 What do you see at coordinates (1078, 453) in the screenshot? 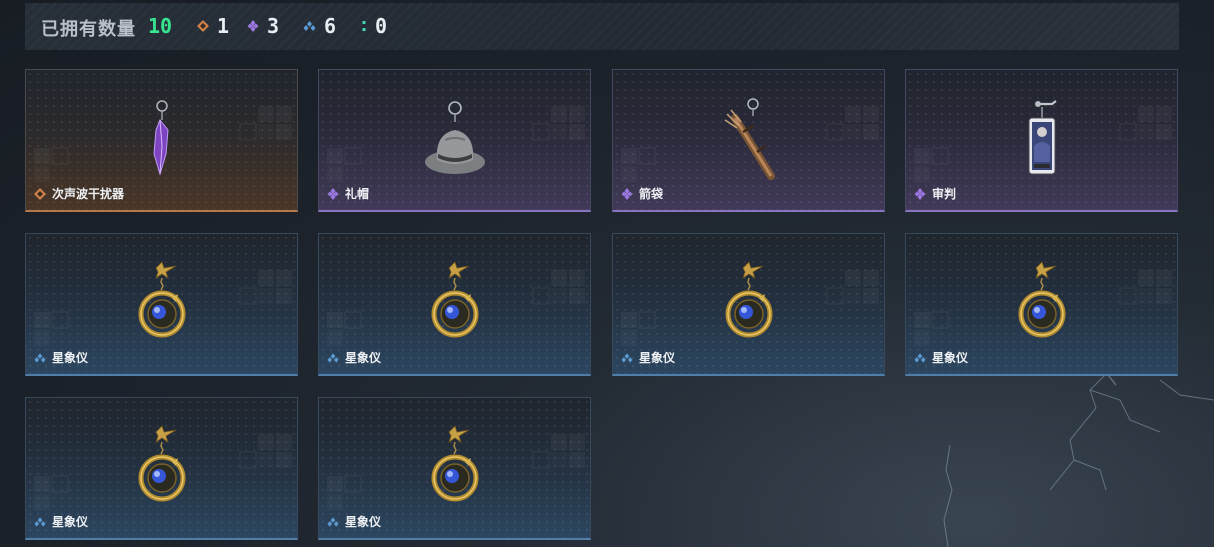
I see `lightning-background` at bounding box center [1078, 453].